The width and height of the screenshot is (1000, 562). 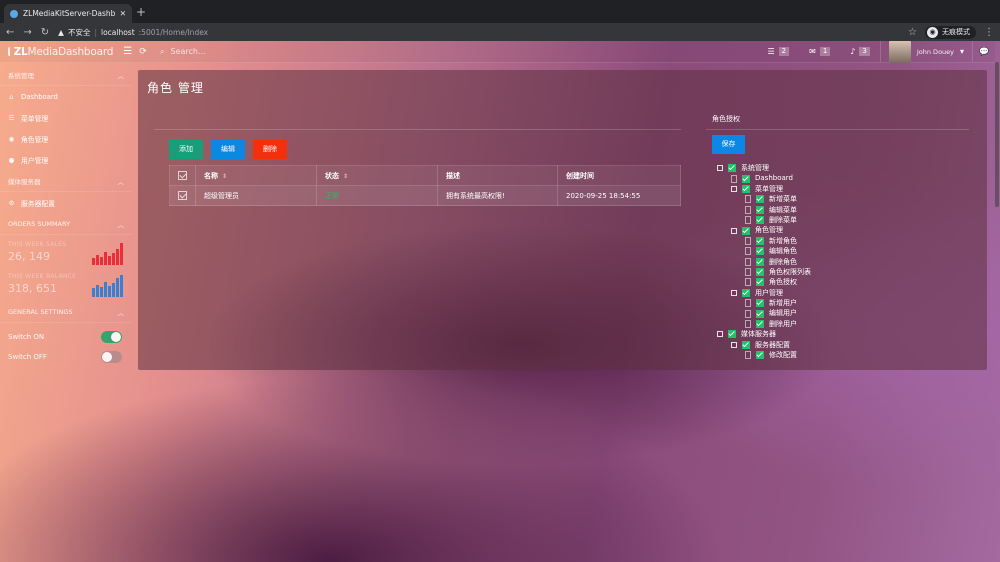 I want to click on reload-icon: ↻, so click(x=45, y=32).